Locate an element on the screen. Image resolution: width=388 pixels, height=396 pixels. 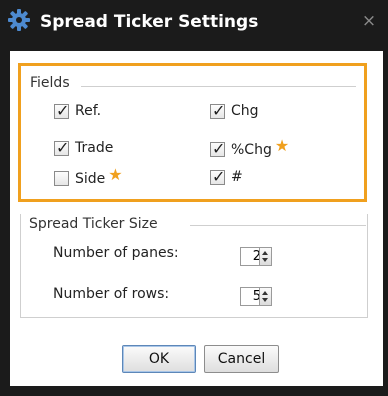
chg-checkbox: ✓ is located at coordinates (218, 110).